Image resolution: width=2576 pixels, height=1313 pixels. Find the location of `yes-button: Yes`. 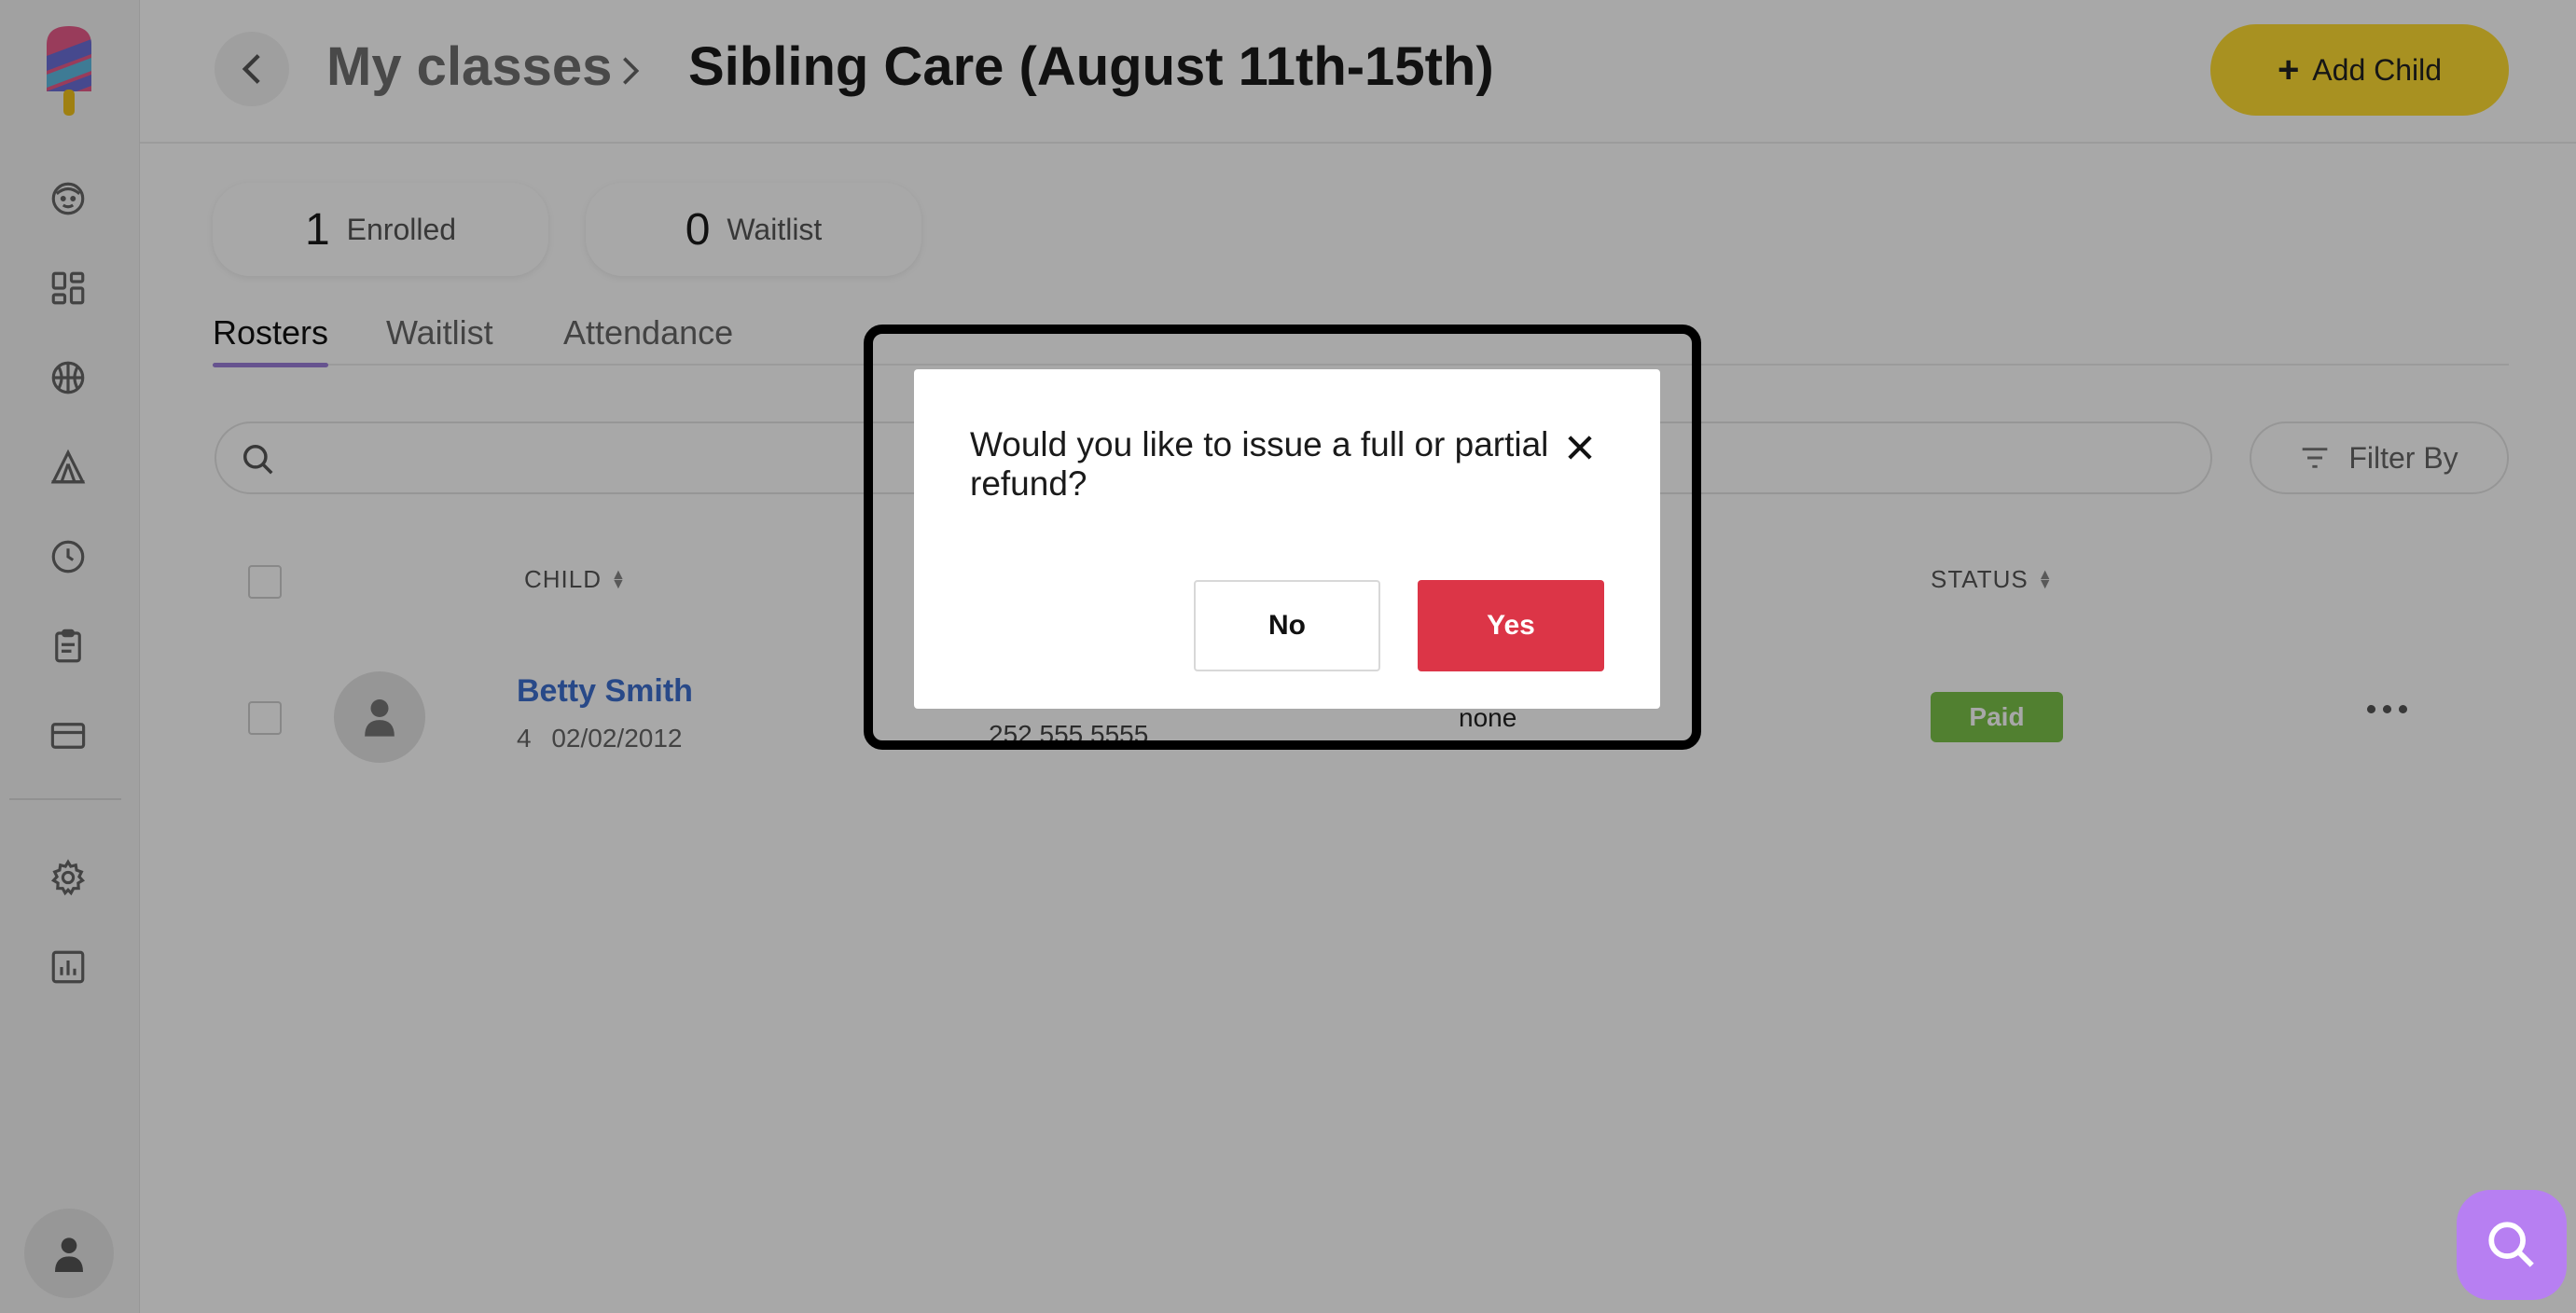

yes-button: Yes is located at coordinates (1511, 625).